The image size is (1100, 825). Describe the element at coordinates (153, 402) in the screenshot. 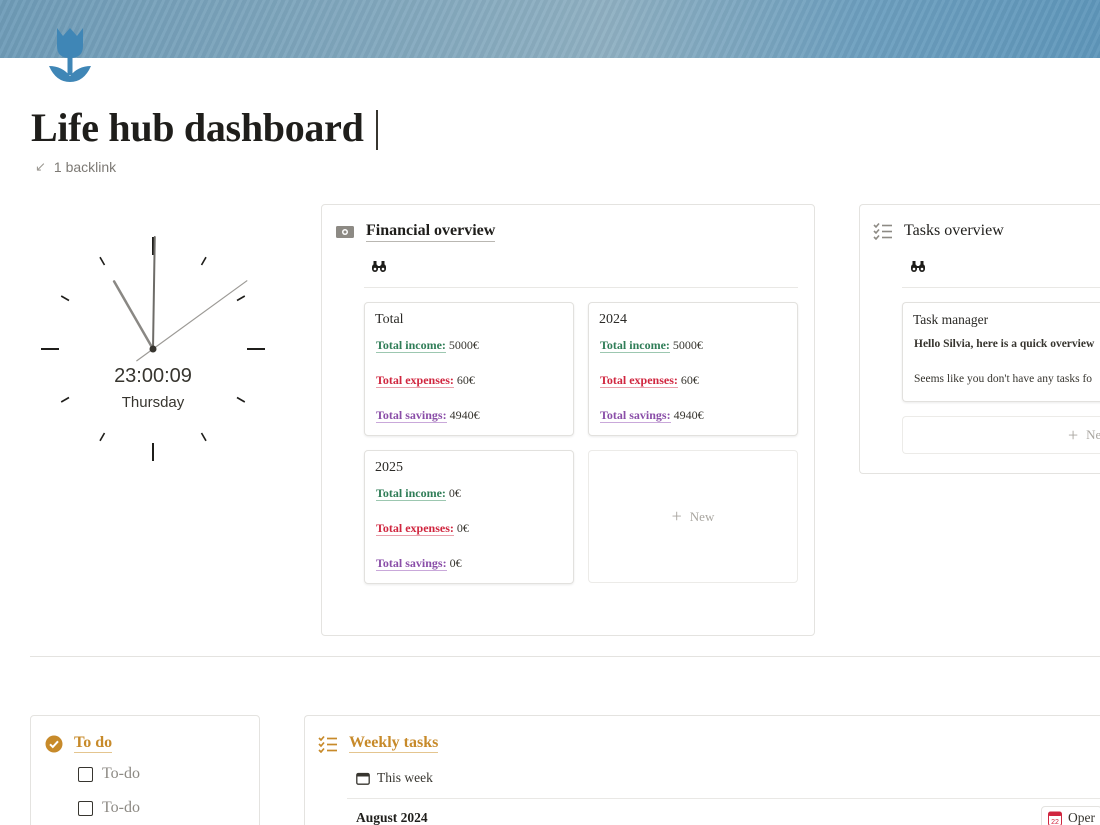

I see `clock-day: Thursday` at that location.